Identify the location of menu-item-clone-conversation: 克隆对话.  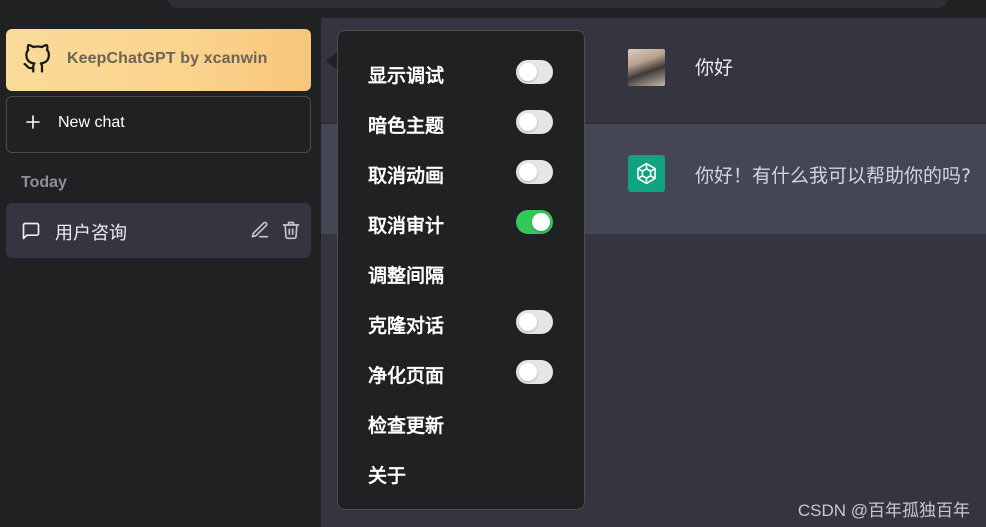
(468, 322).